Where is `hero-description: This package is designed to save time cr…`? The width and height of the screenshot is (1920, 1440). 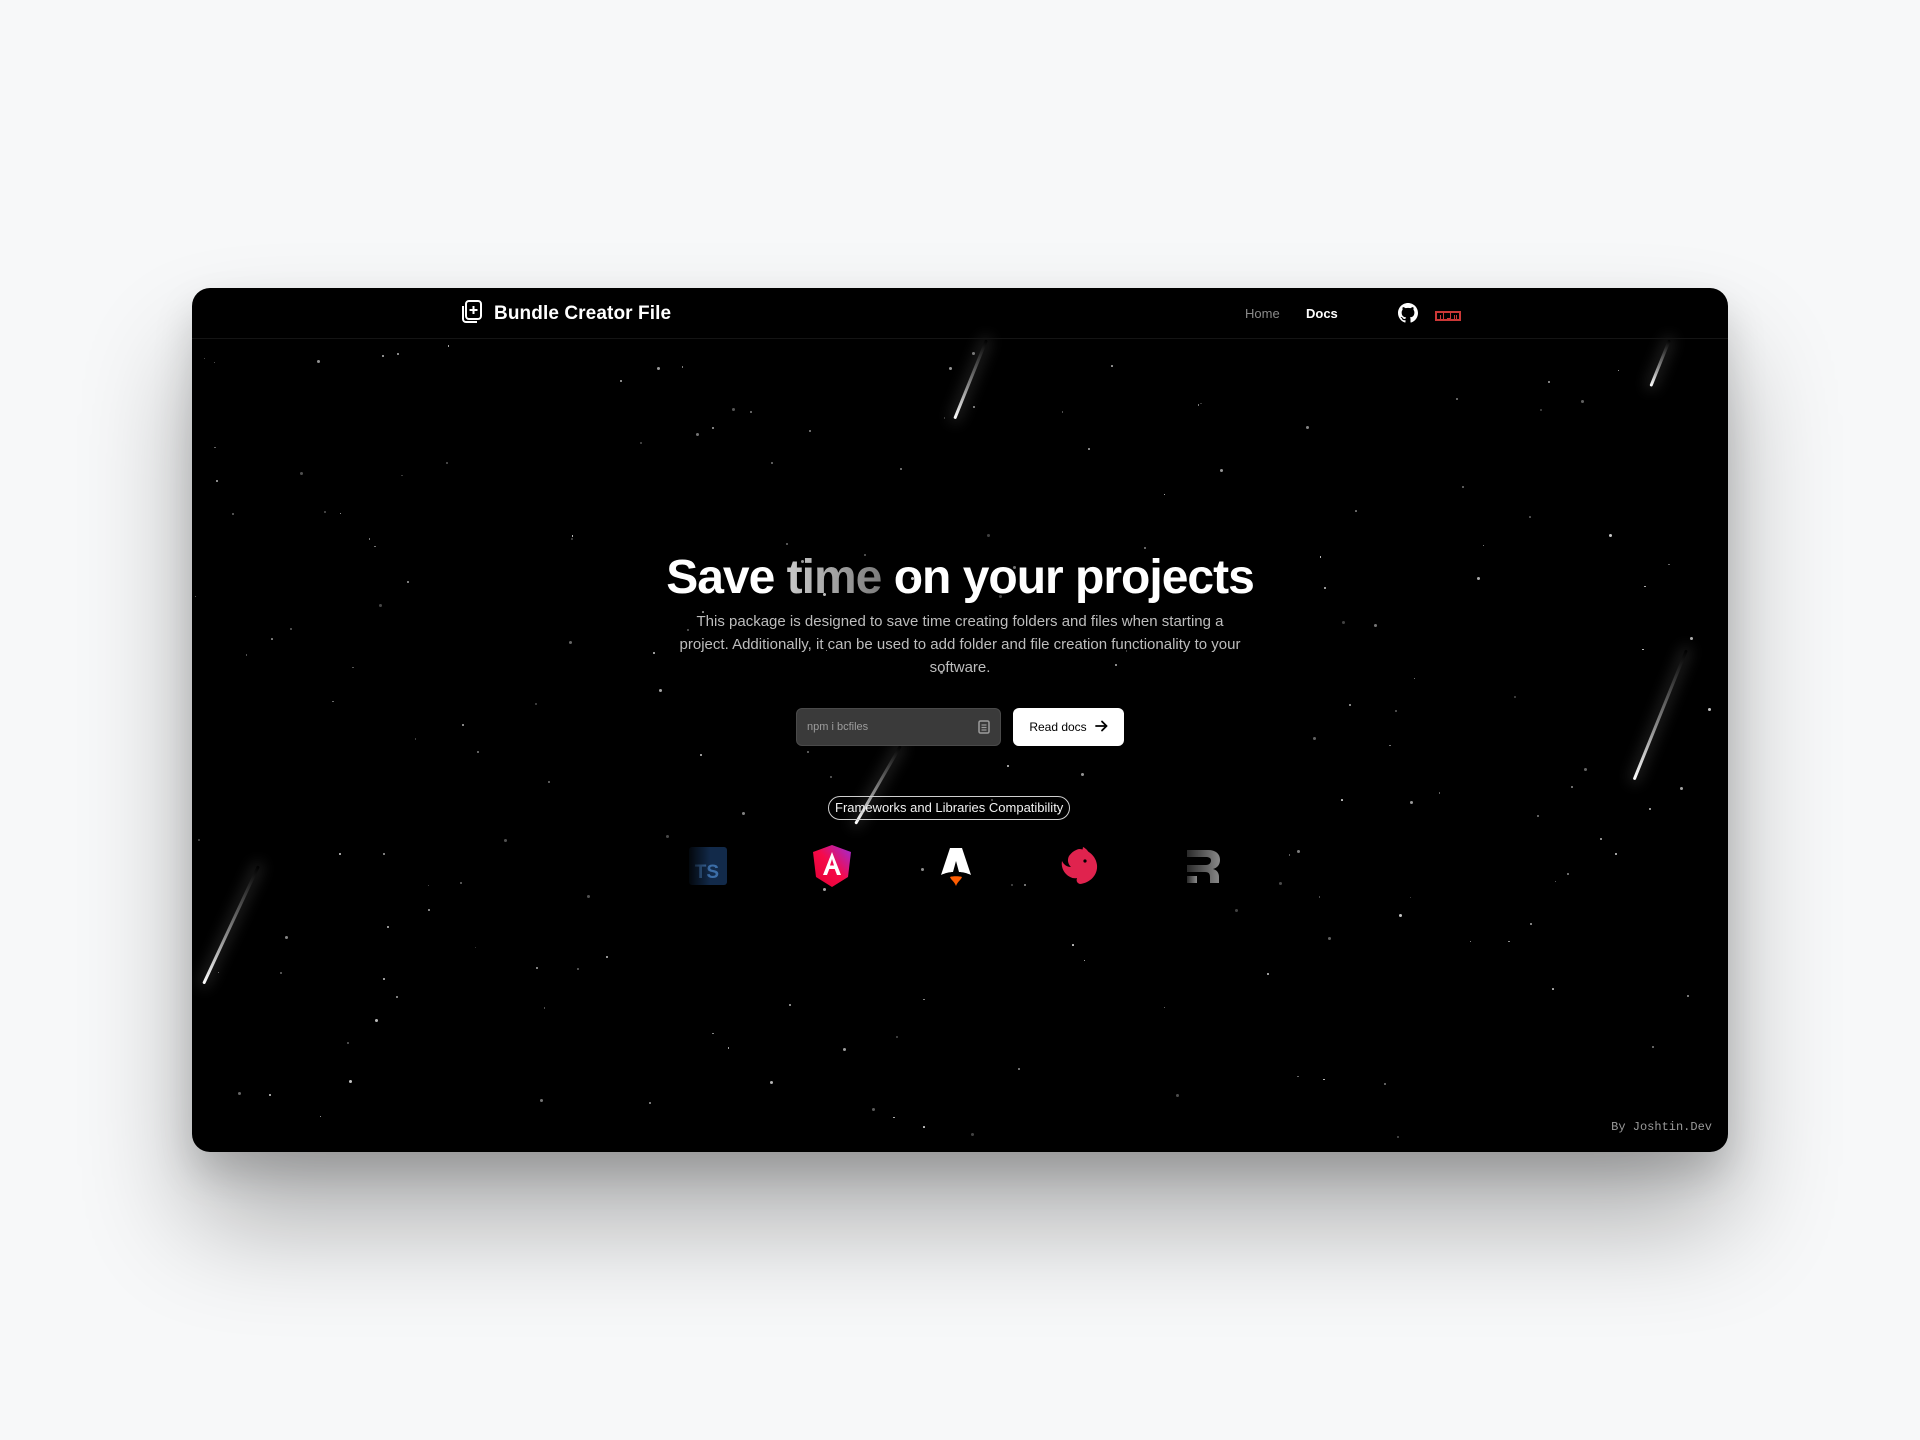
hero-description: This package is designed to save time cr… is located at coordinates (960, 644).